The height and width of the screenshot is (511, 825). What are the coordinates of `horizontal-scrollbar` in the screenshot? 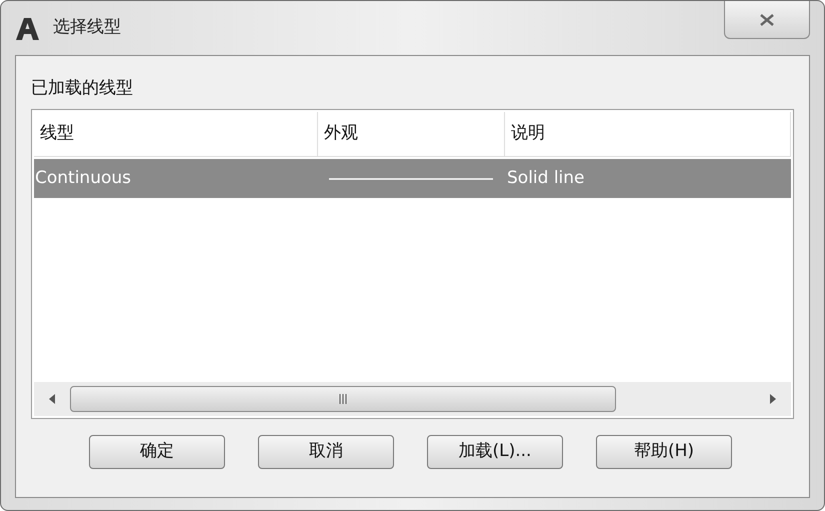 It's located at (412, 399).